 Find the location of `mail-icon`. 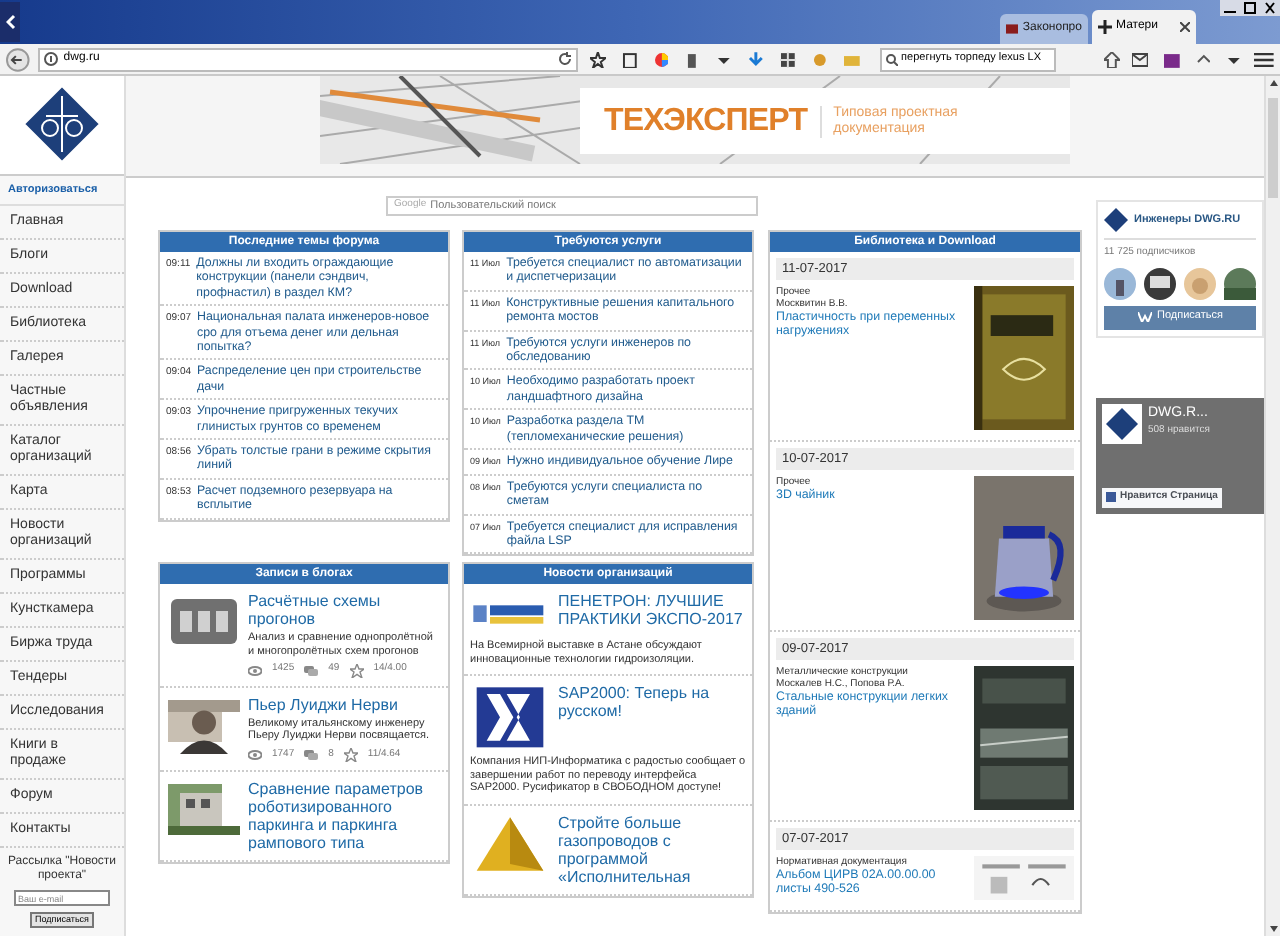

mail-icon is located at coordinates (1139, 59).